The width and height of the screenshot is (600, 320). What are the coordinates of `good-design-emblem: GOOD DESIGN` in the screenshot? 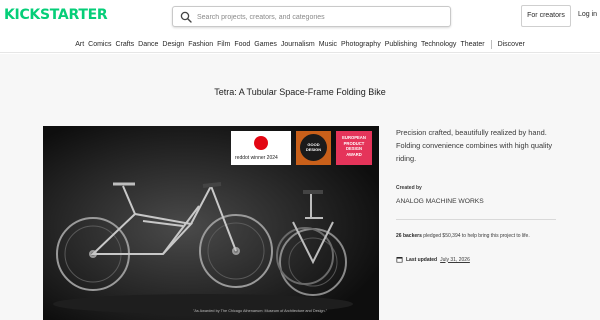 It's located at (313, 147).